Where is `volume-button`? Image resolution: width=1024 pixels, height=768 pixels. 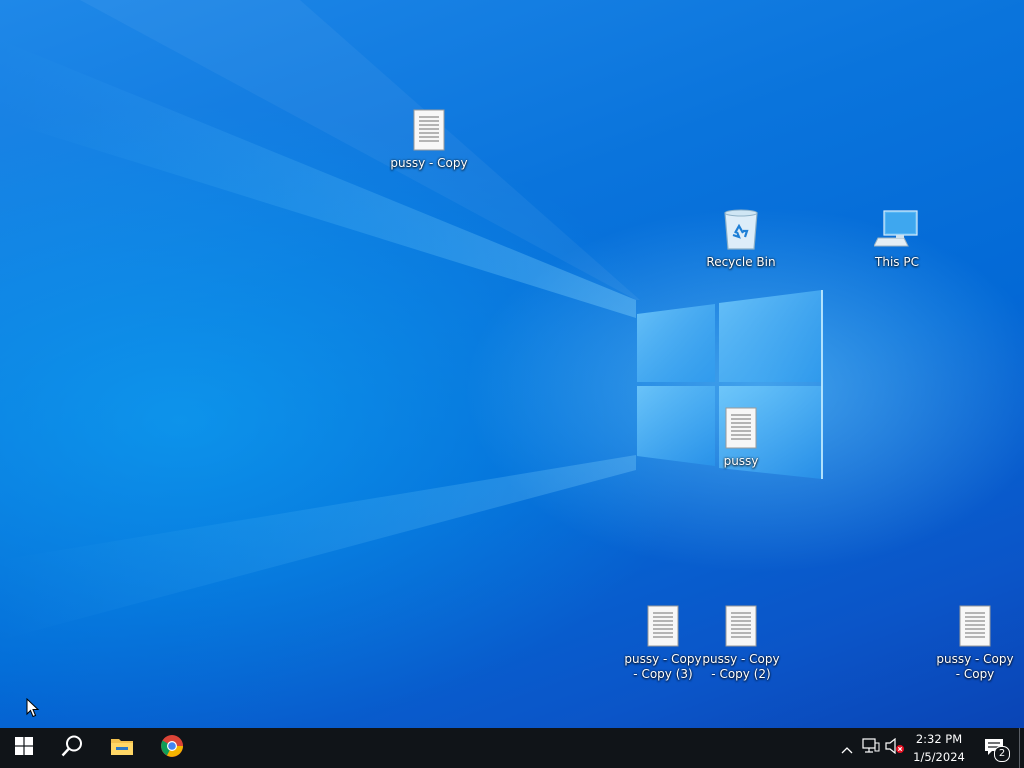 volume-button is located at coordinates (895, 748).